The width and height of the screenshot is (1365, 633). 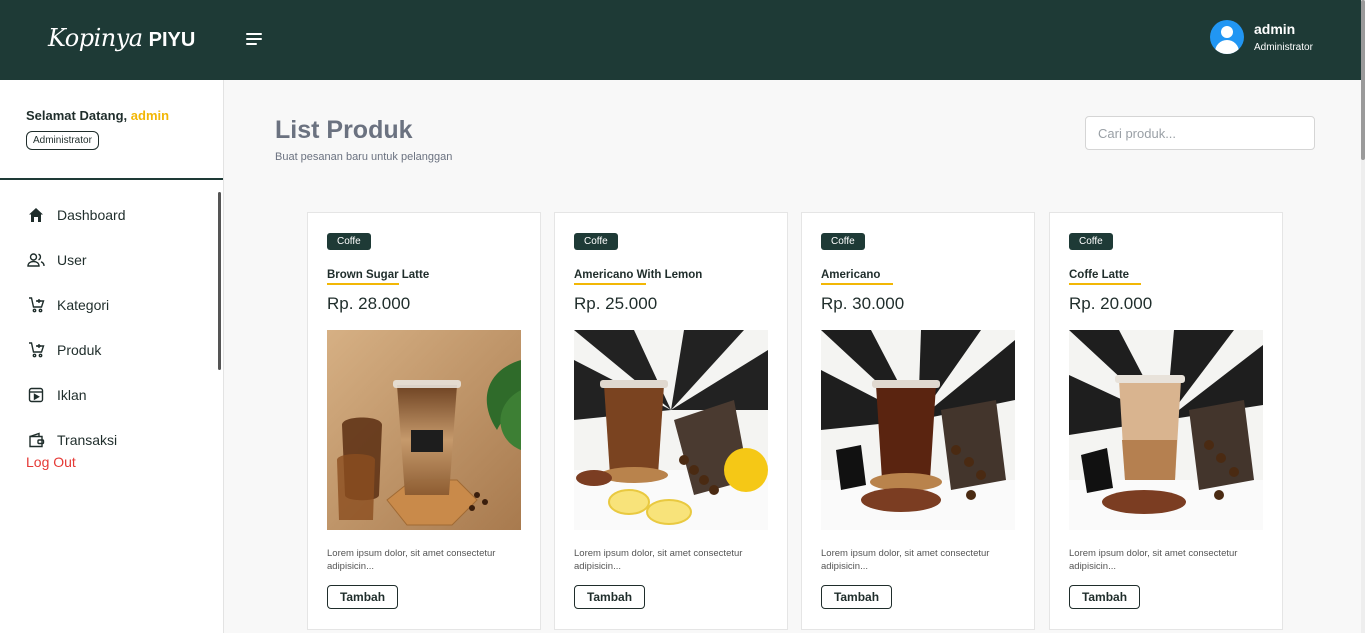 What do you see at coordinates (111, 462) in the screenshot?
I see `logout-link: Log Out` at bounding box center [111, 462].